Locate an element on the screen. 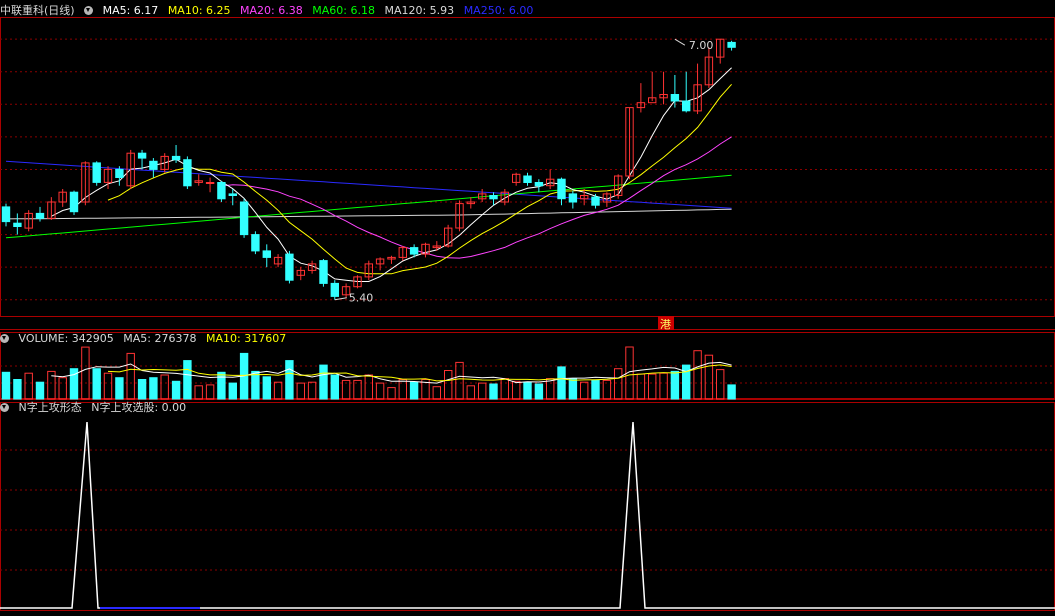 This screenshot has height=616, width=1055. low-marker-label: 5.40 is located at coordinates (361, 298).